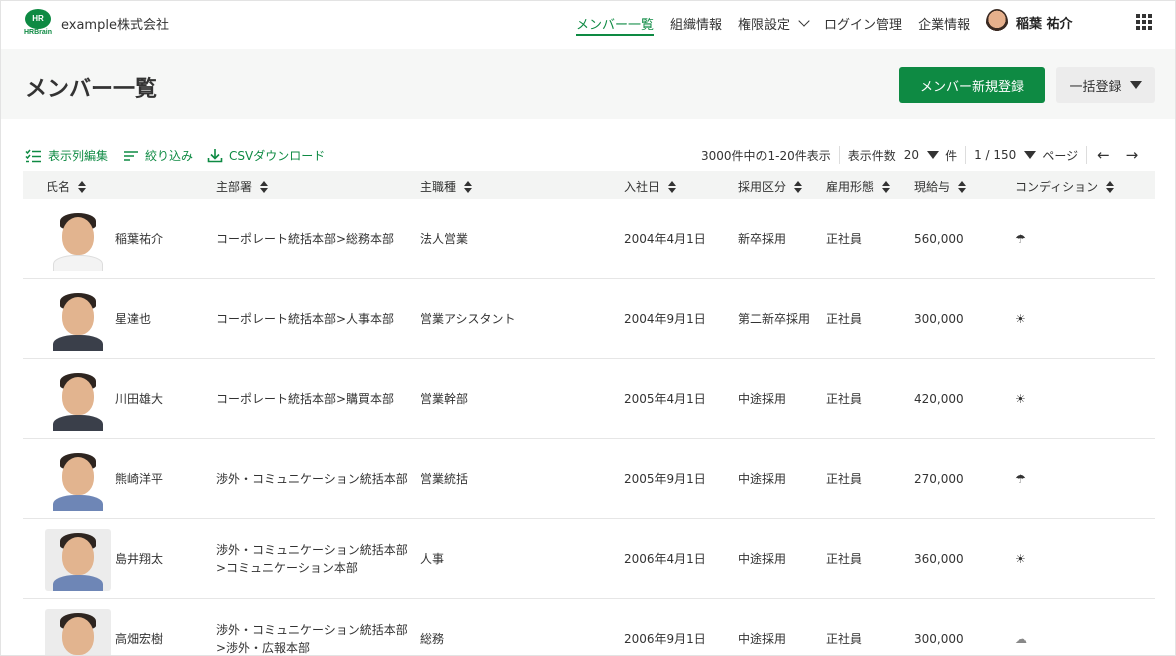 The width and height of the screenshot is (1176, 656). I want to click on member-salary: 420,000, so click(939, 399).